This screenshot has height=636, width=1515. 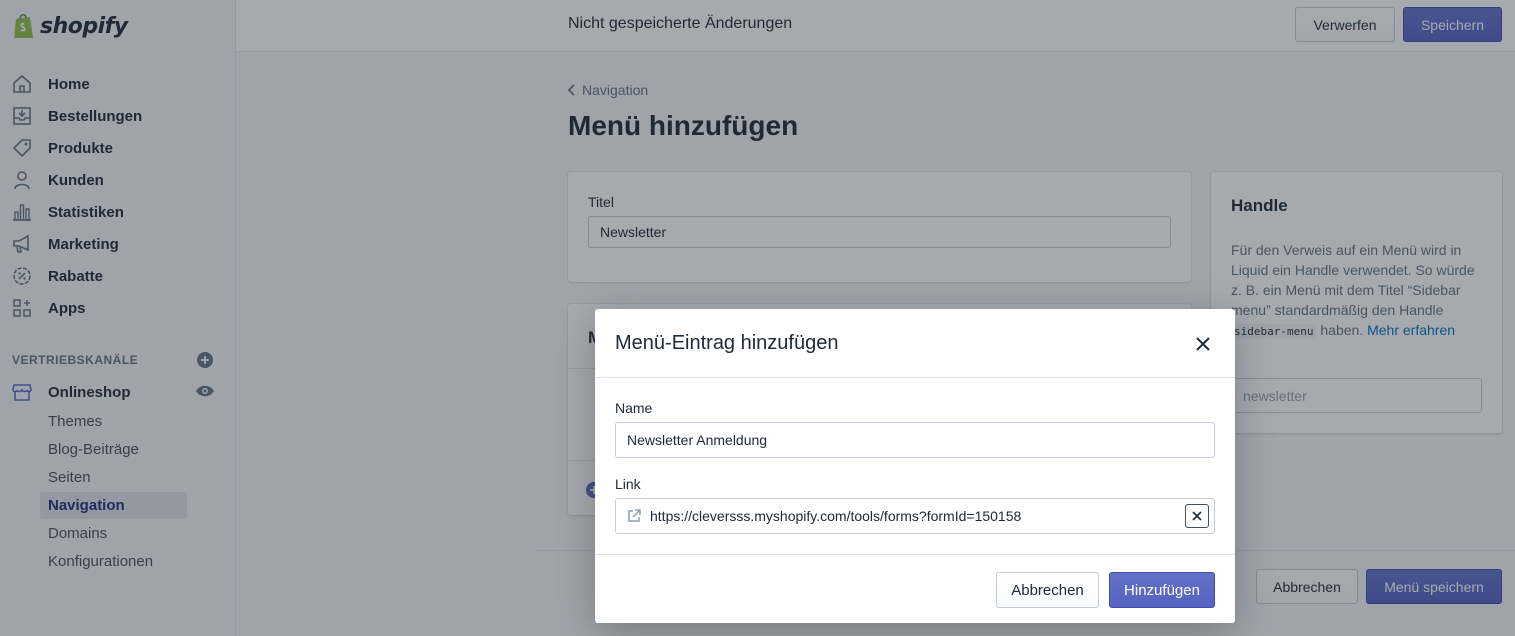 What do you see at coordinates (915, 588) in the screenshot?
I see `modal-footer: Abbrechen Hinzufügen` at bounding box center [915, 588].